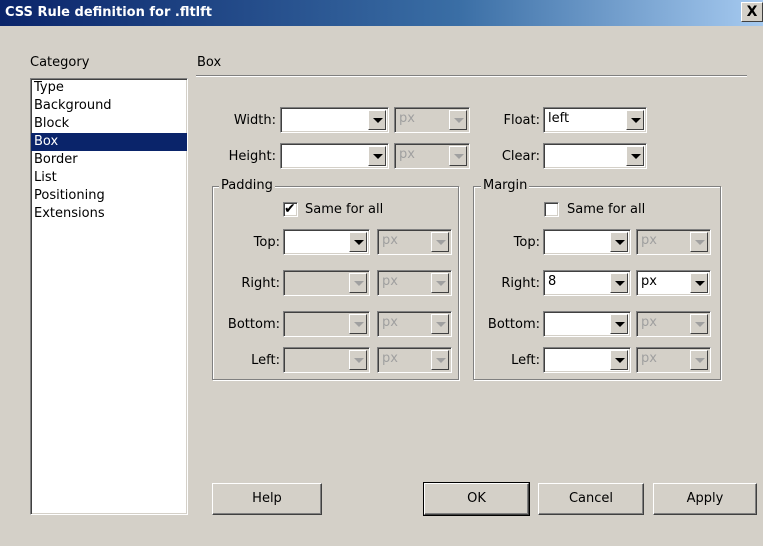 The height and width of the screenshot is (546, 763). What do you see at coordinates (60, 62) in the screenshot?
I see `category-label: Category` at bounding box center [60, 62].